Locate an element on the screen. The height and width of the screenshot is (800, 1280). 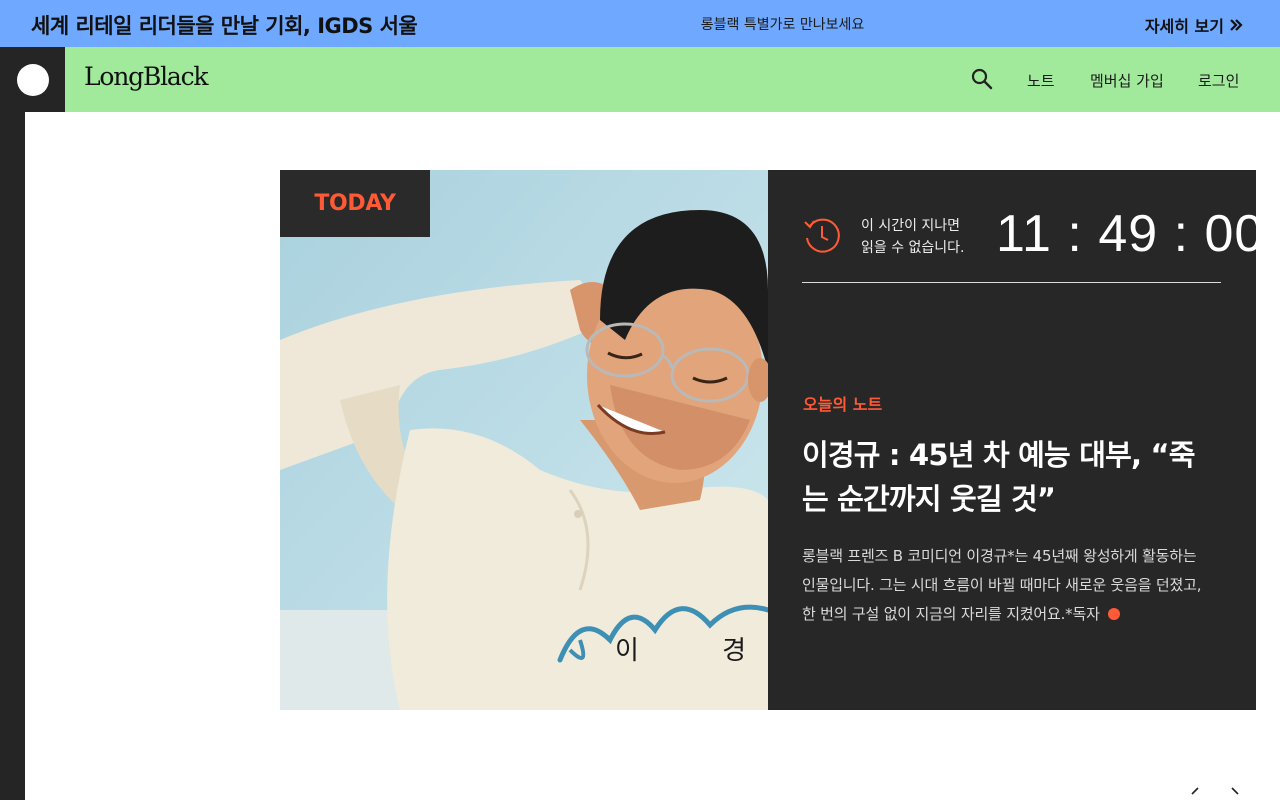
circle-logo-icon is located at coordinates (32, 79).